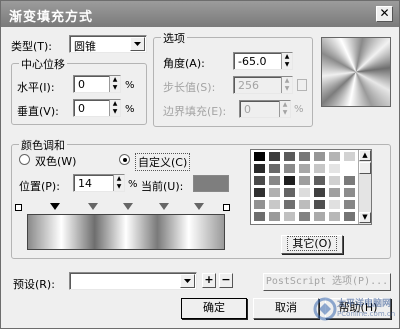  What do you see at coordinates (195, 111) in the screenshot?
I see `edge-pad-label: 边界填充(E):` at bounding box center [195, 111].